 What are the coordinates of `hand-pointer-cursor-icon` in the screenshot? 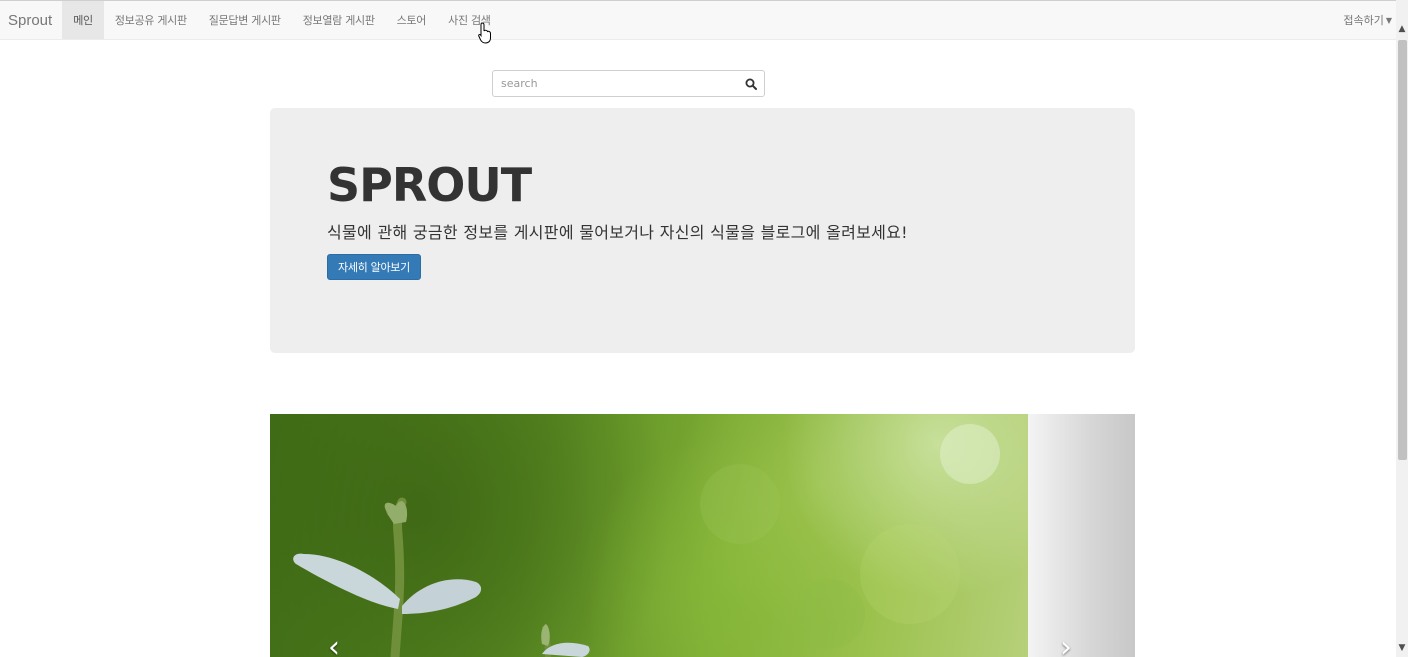 It's located at (484, 33).